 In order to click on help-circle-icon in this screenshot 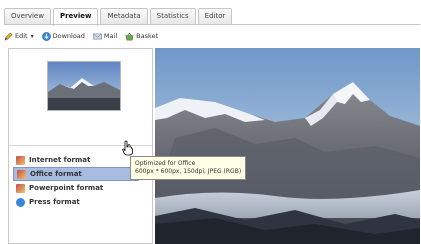, I will do `click(20, 202)`.